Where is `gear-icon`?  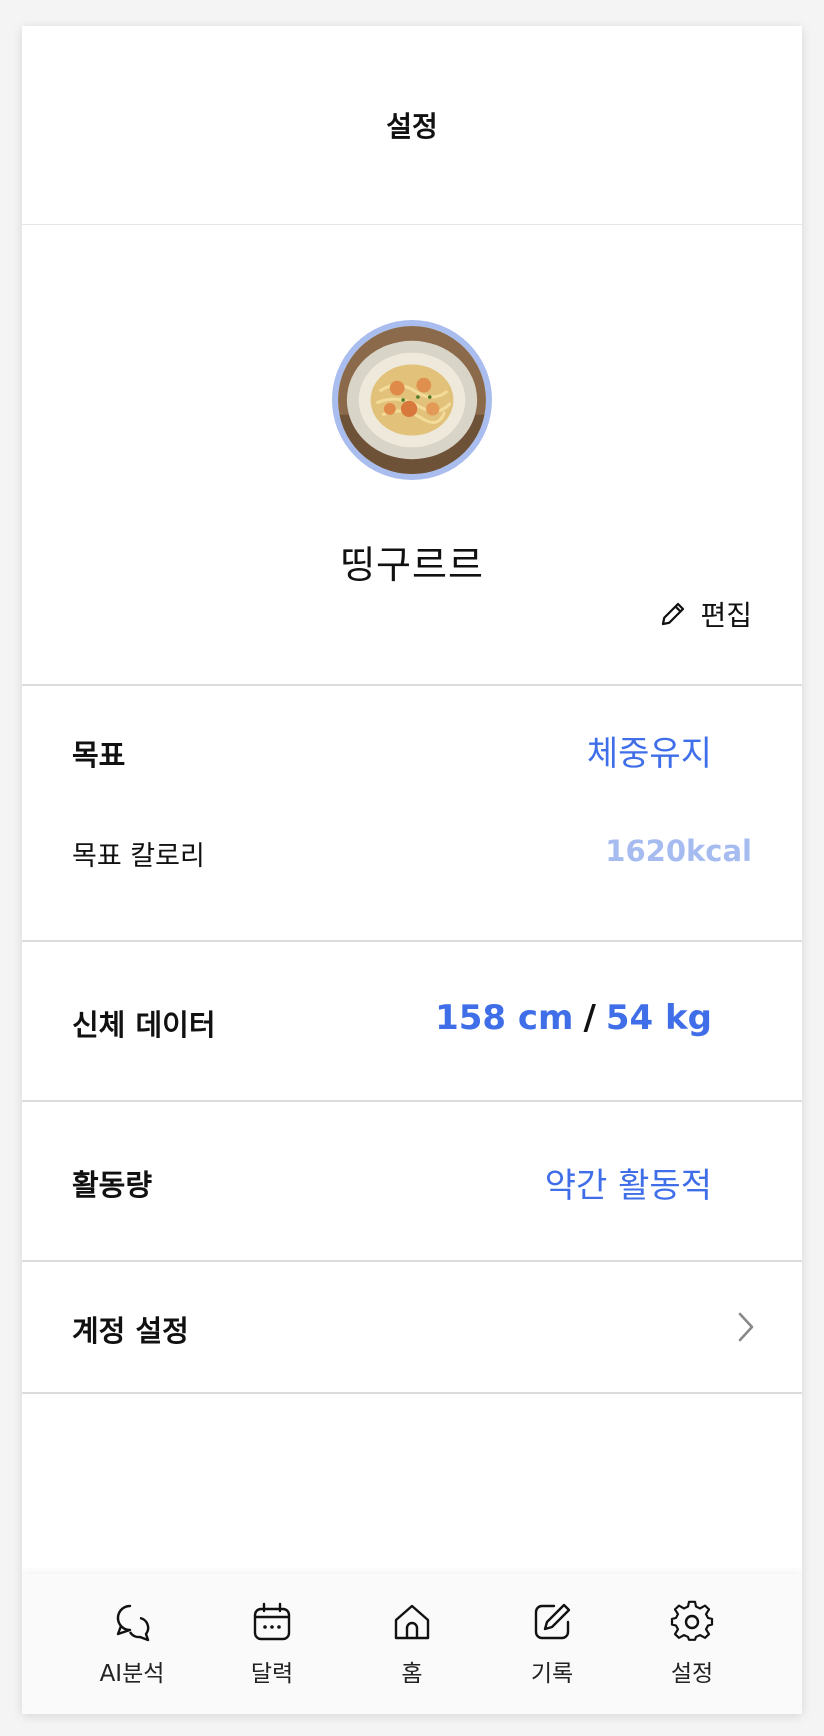 gear-icon is located at coordinates (692, 1620).